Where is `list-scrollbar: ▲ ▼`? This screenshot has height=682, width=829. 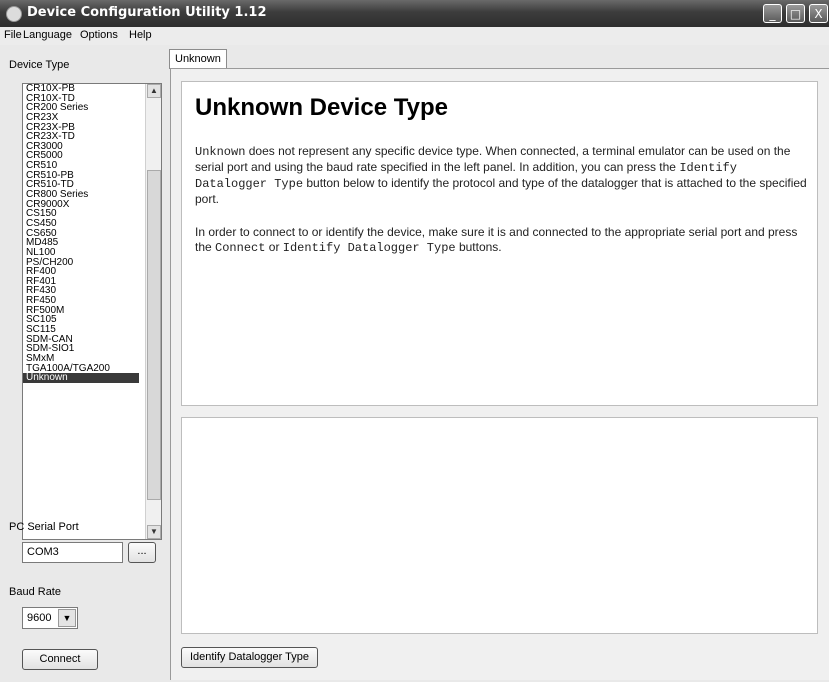 list-scrollbar: ▲ ▼ is located at coordinates (153, 311).